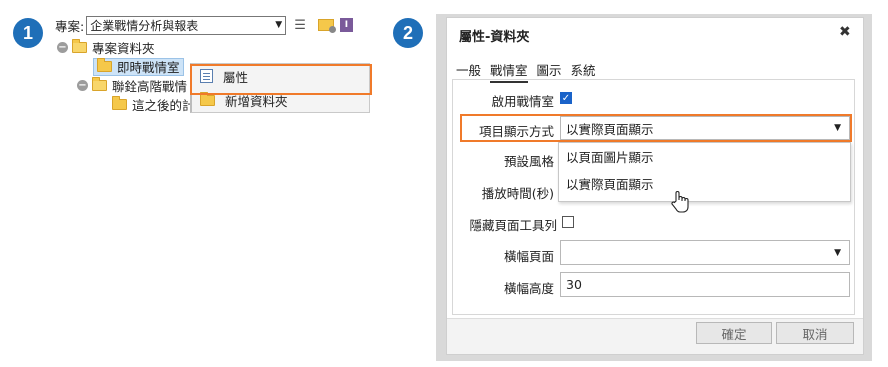 Image resolution: width=888 pixels, height=367 pixels. What do you see at coordinates (522, 101) in the screenshot?
I see `enable-label: 啟用戰情室` at bounding box center [522, 101].